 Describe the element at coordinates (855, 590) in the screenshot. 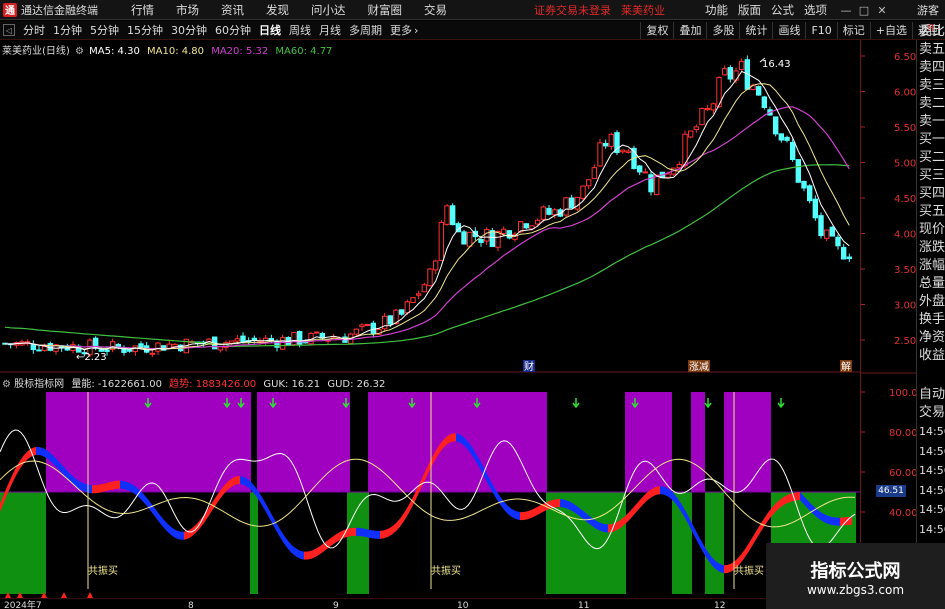

I see `watermark-url: www.zbgs3.com` at that location.